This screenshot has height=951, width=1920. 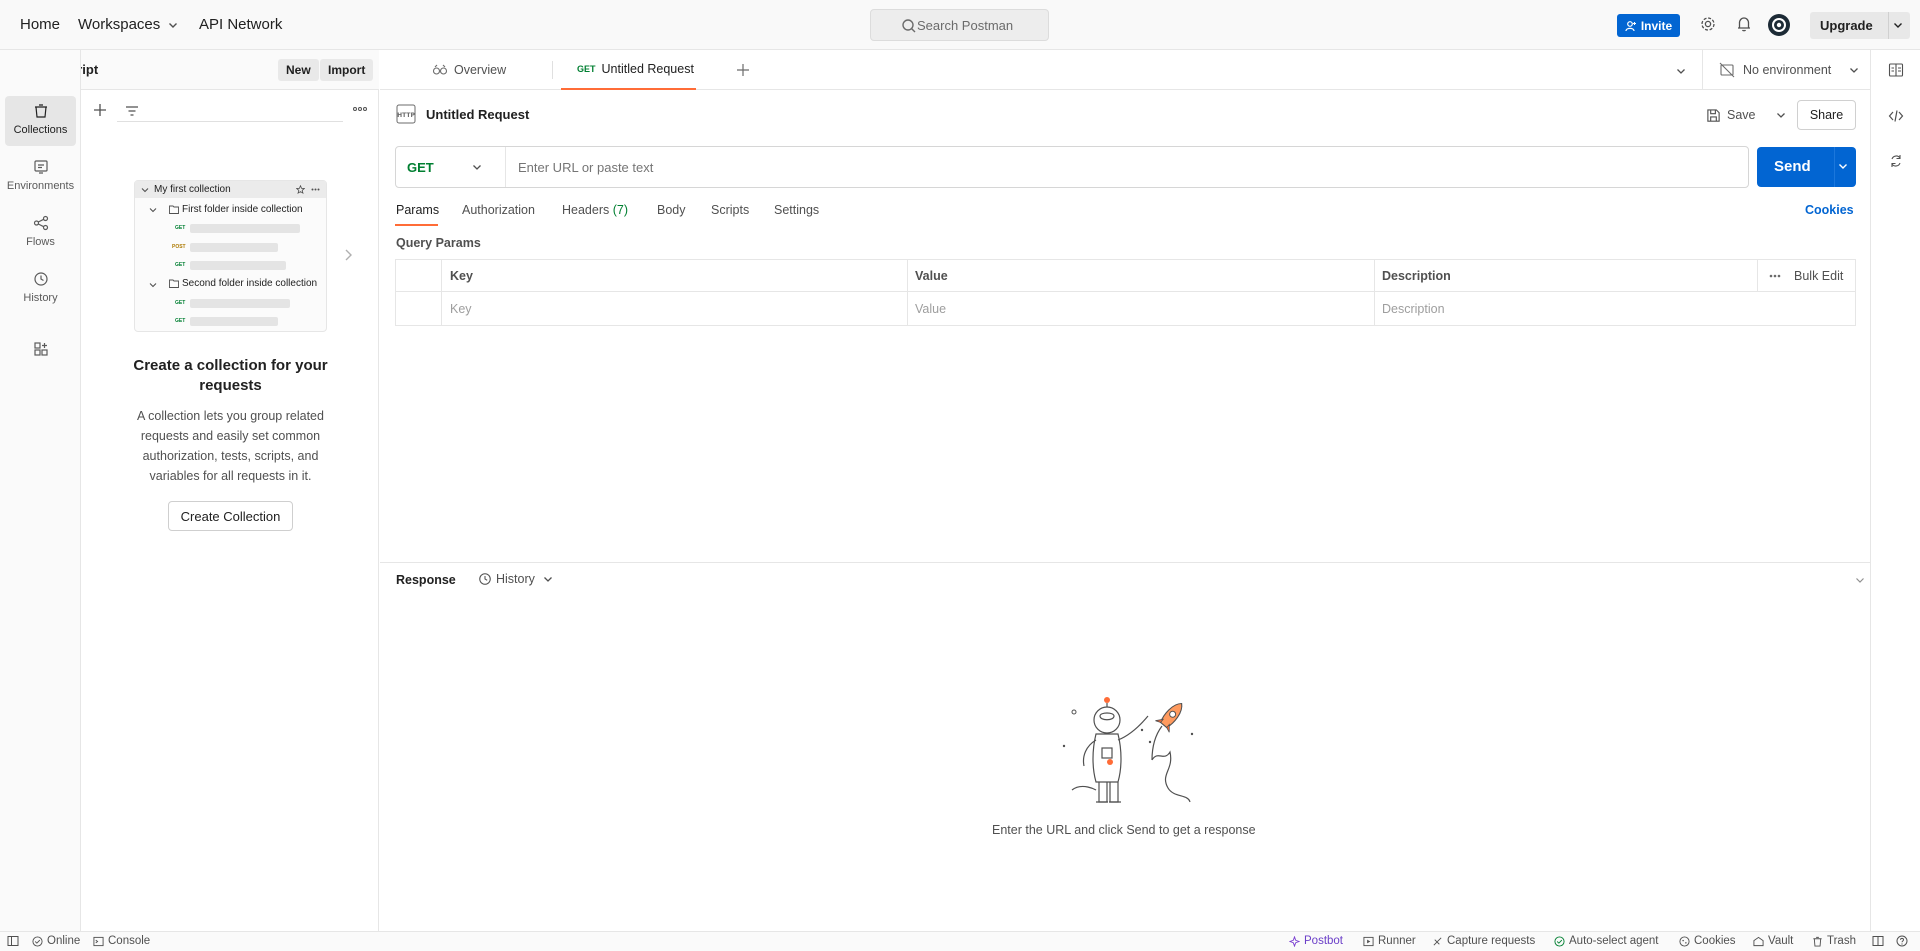 What do you see at coordinates (438, 243) in the screenshot?
I see `query-params-title: Query Params` at bounding box center [438, 243].